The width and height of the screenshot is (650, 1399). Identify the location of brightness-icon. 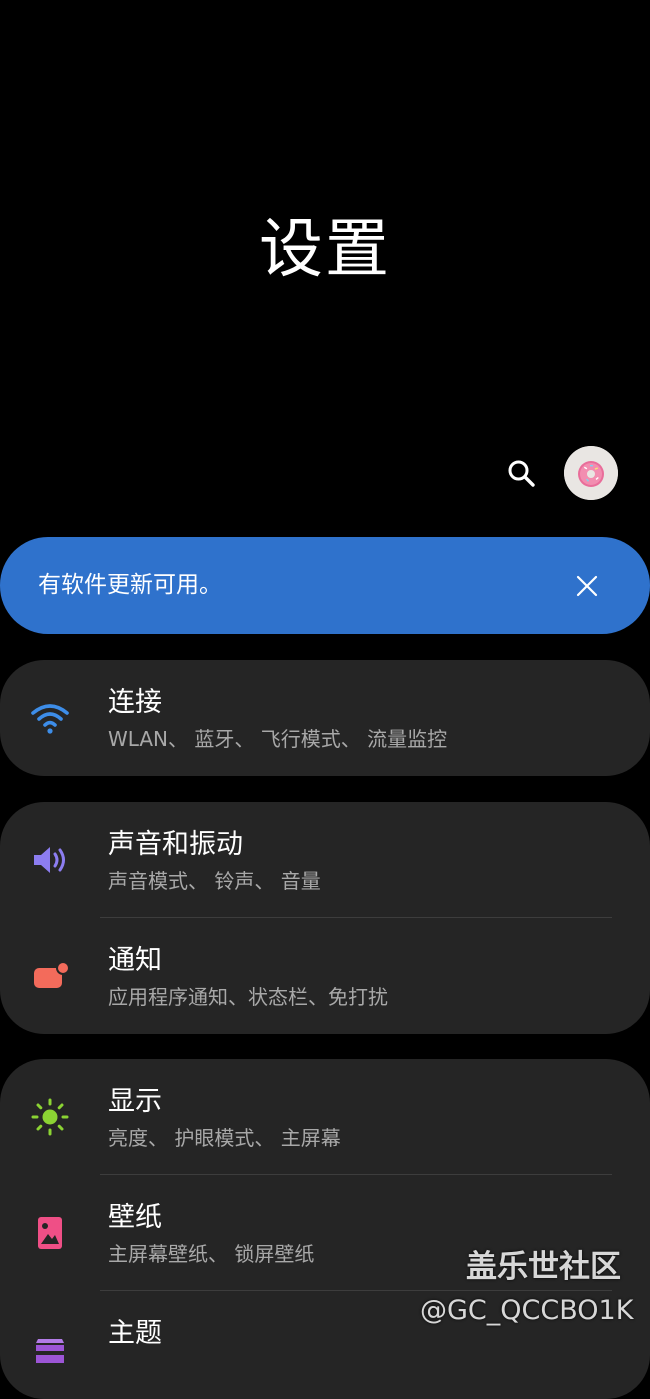
(50, 1117).